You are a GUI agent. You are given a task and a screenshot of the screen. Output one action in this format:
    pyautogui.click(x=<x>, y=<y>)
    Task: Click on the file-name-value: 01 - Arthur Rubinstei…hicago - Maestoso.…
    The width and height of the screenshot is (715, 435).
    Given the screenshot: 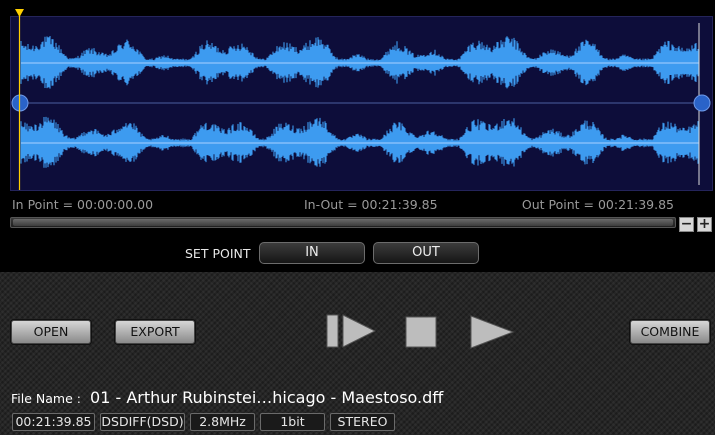 What is the action you would take?
    pyautogui.click(x=267, y=397)
    